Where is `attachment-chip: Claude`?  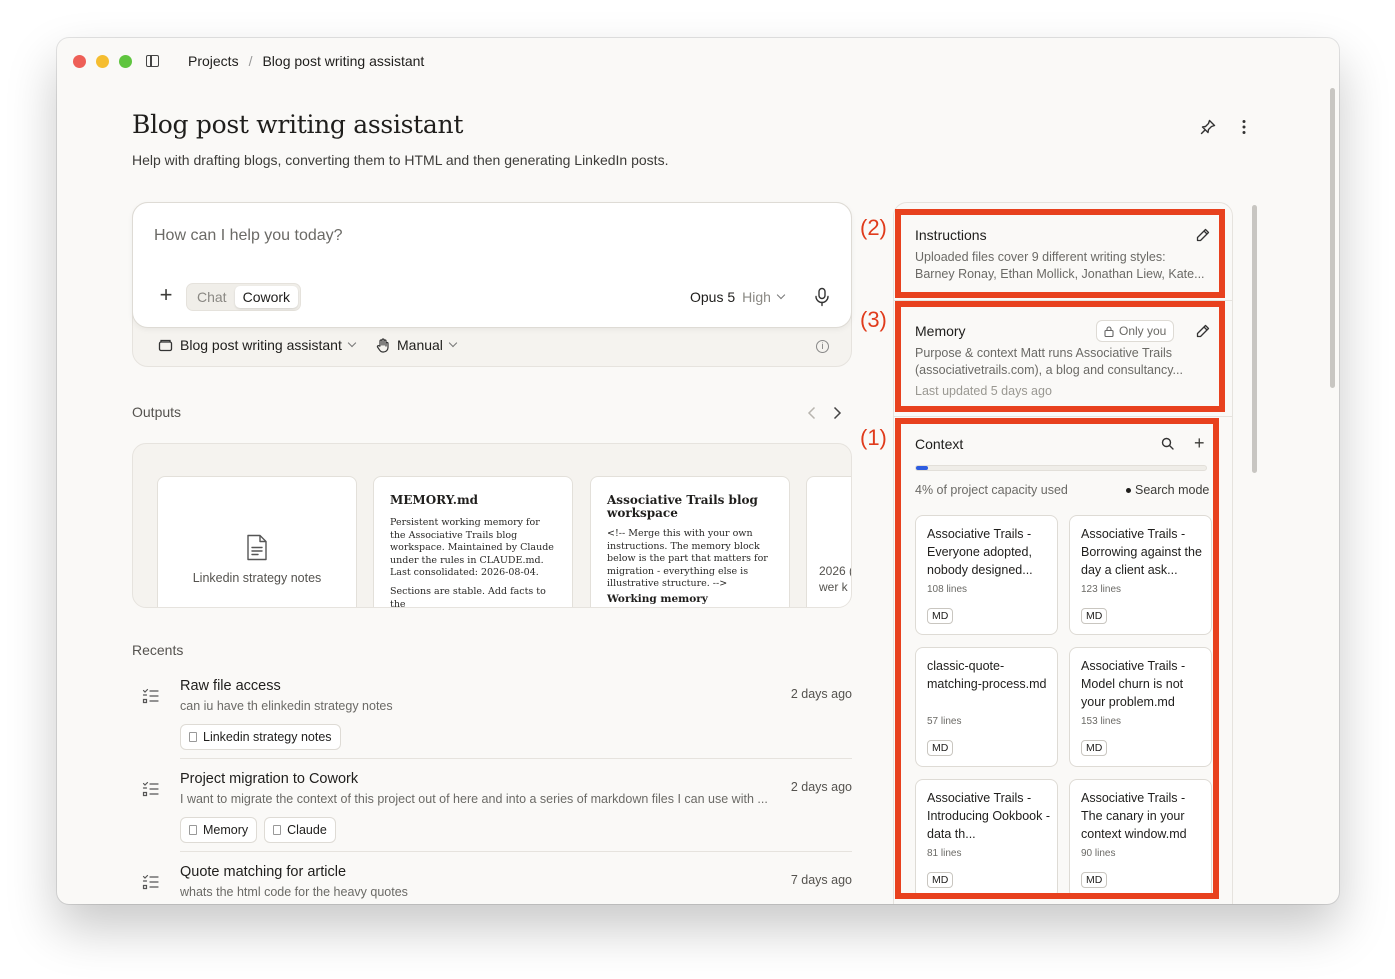
attachment-chip: Claude is located at coordinates (300, 830).